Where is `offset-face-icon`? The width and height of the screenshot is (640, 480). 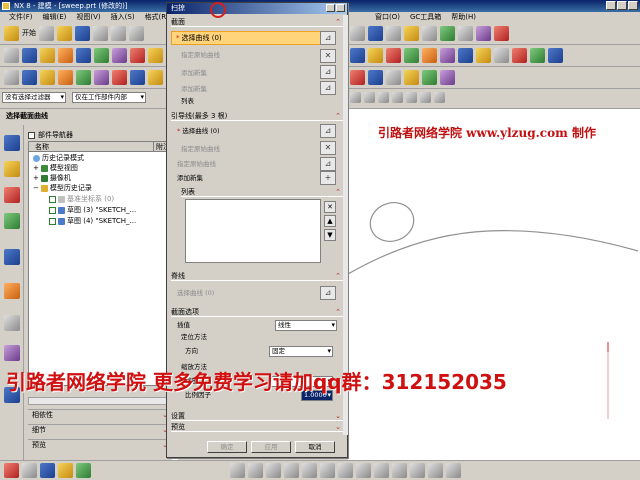 offset-face-icon is located at coordinates (555, 55).